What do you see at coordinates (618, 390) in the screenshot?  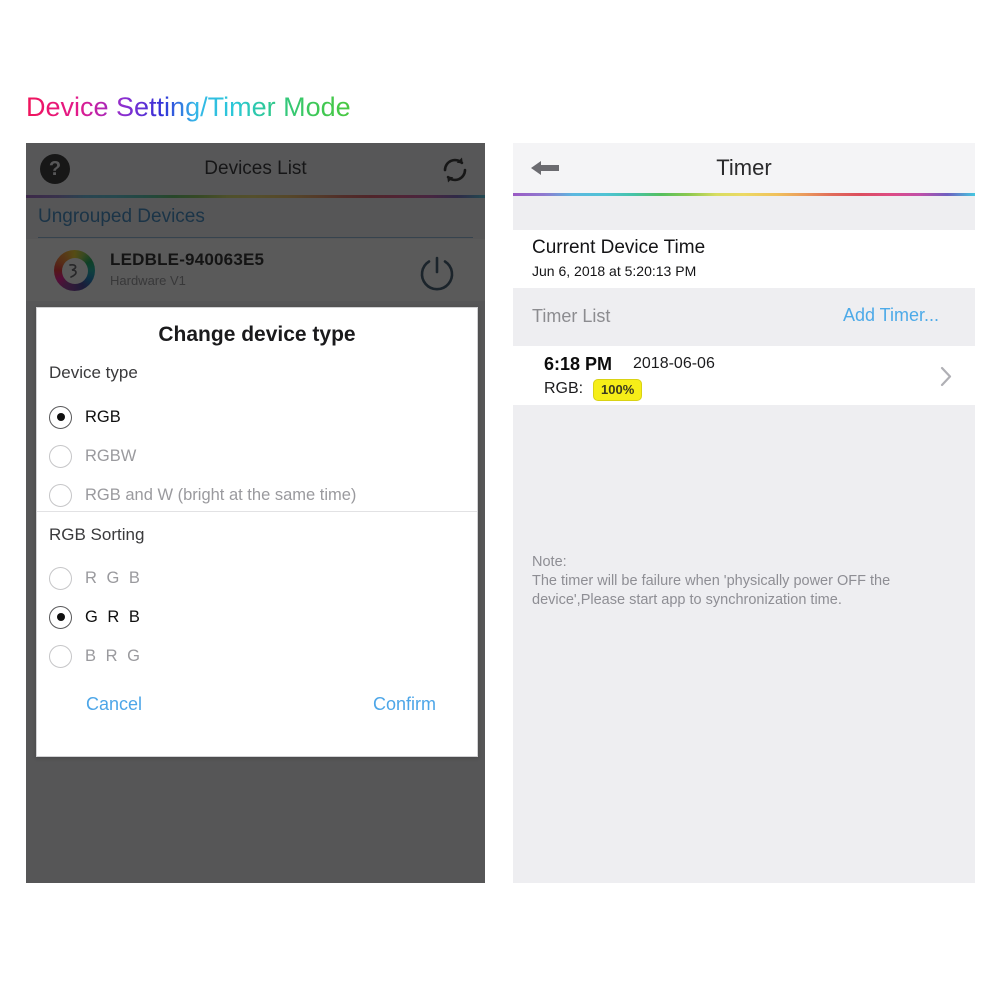 I see `brightness-badge: 100%` at bounding box center [618, 390].